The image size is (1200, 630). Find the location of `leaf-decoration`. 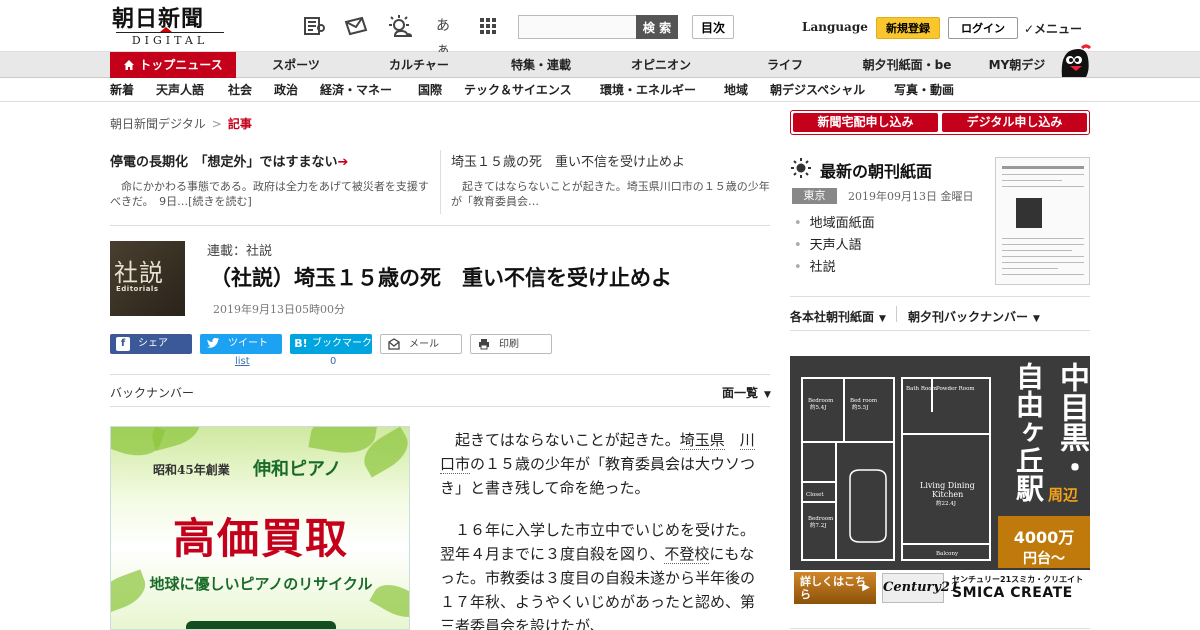

leaf-decoration is located at coordinates (176, 439).